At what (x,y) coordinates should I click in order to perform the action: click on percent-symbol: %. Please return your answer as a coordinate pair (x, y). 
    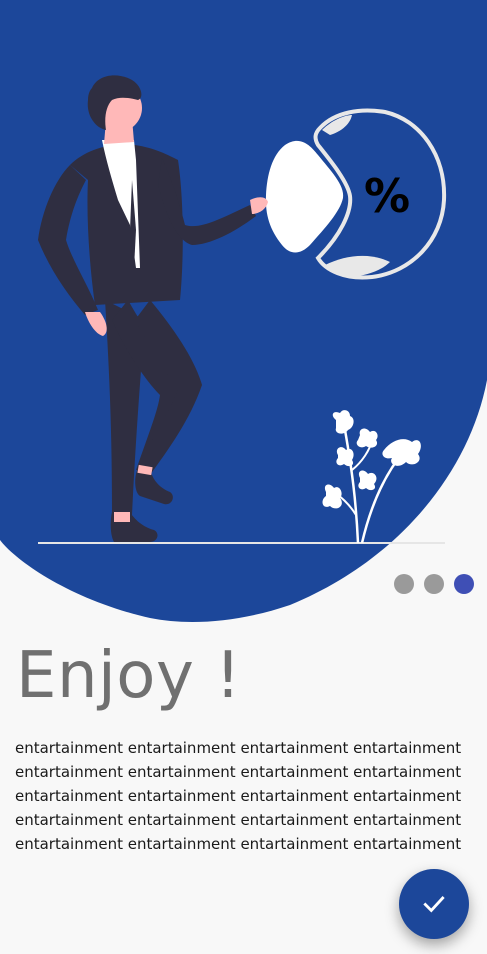
    Looking at the image, I should click on (387, 196).